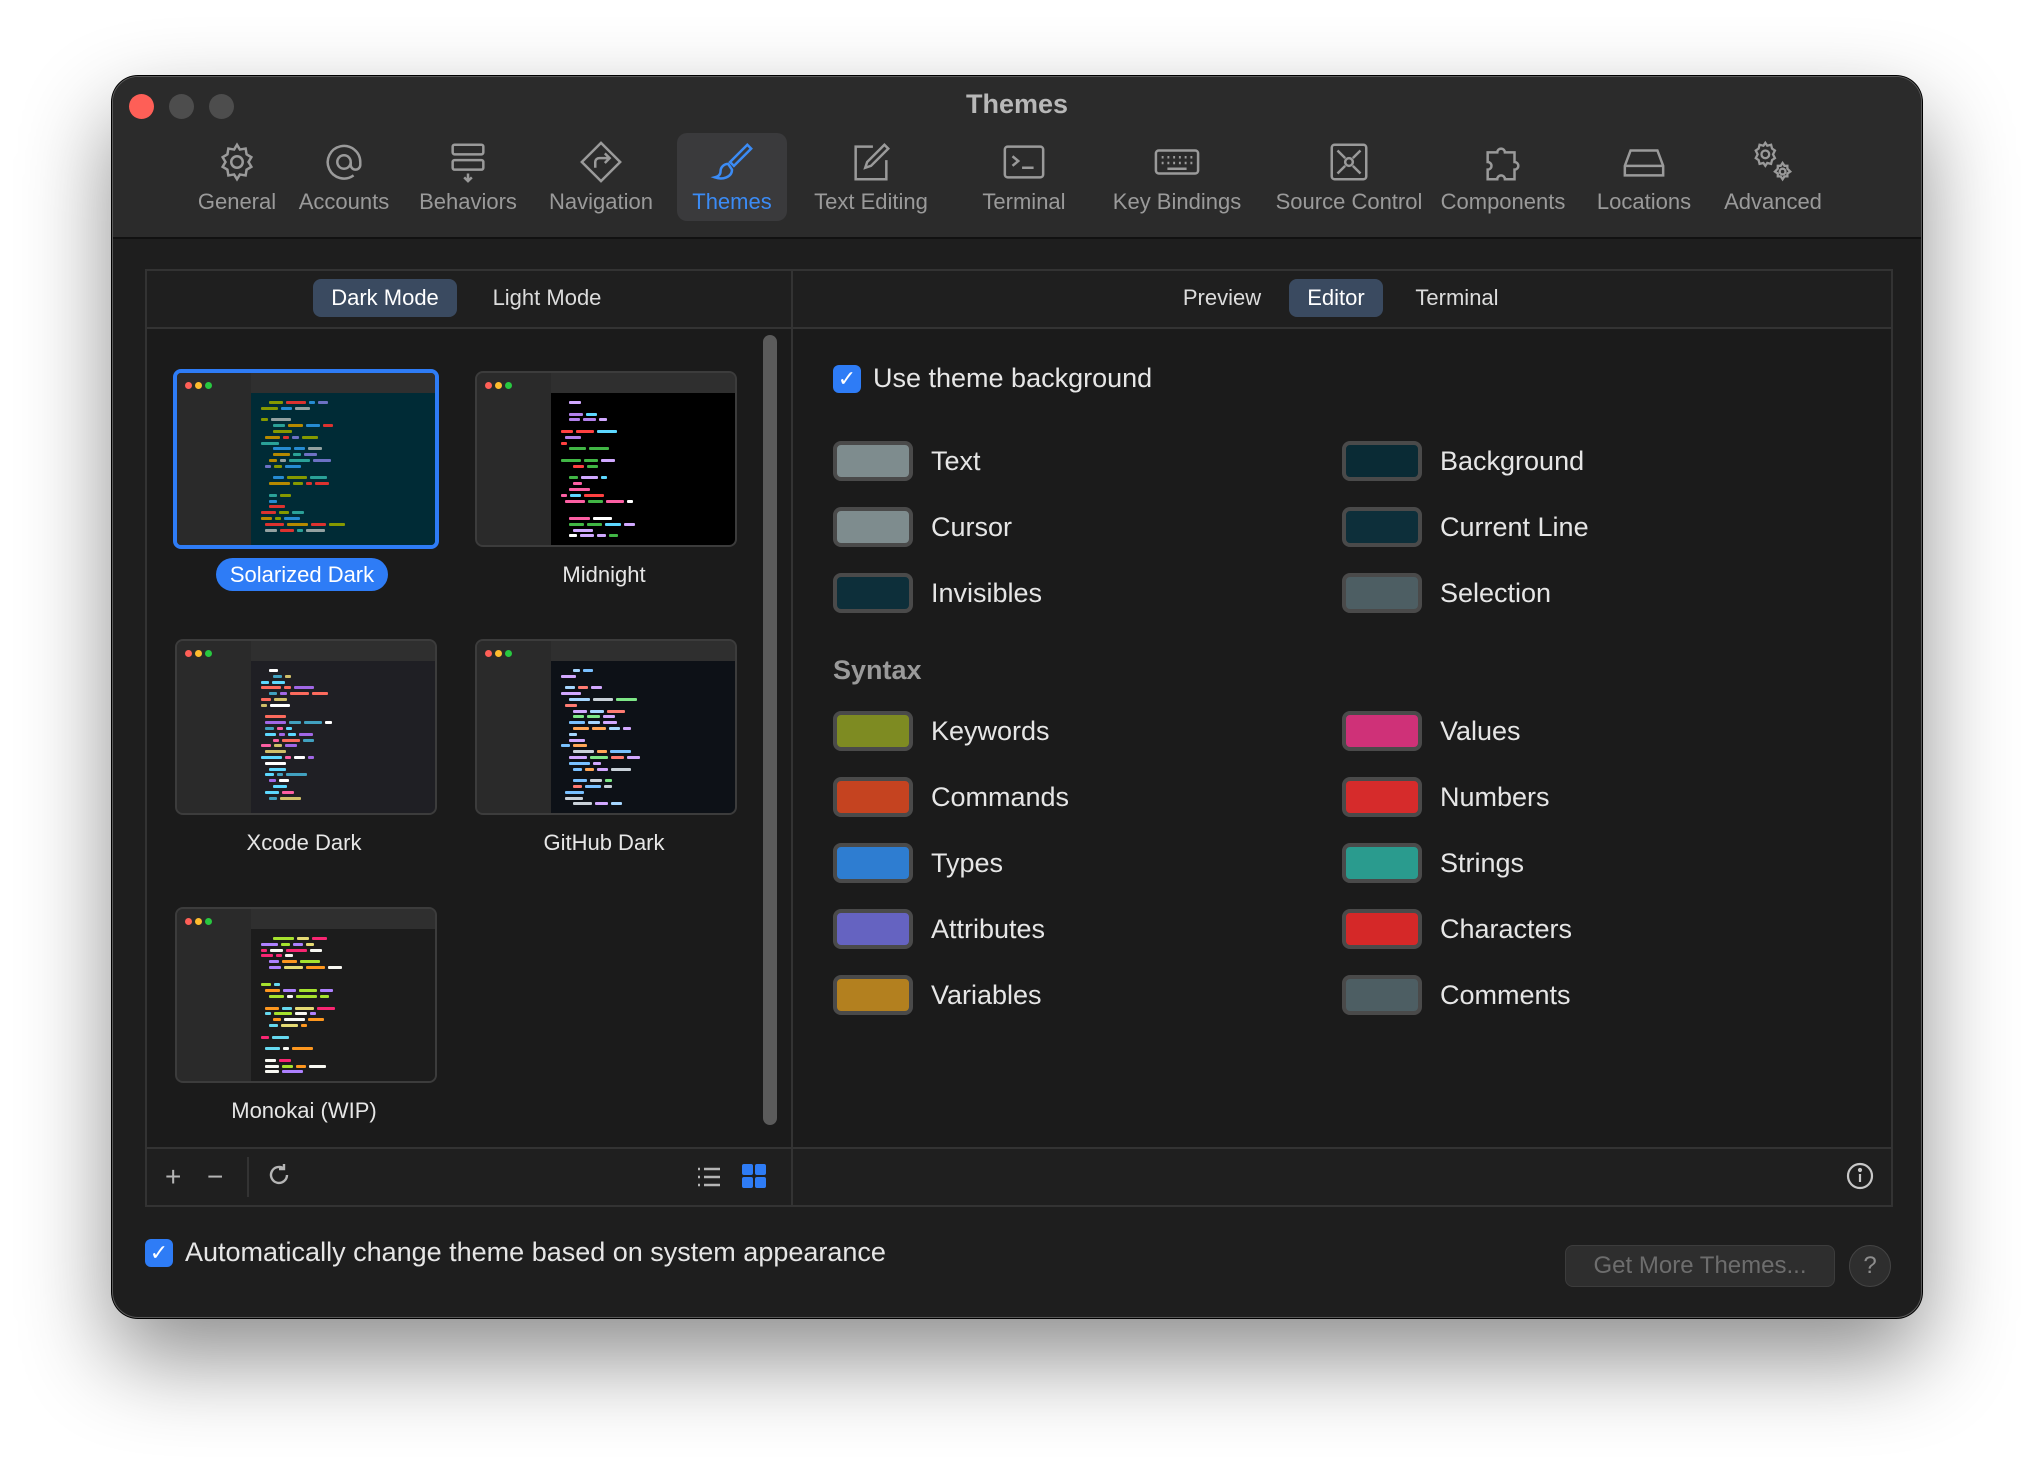 The height and width of the screenshot is (1464, 2032). I want to click on tab-components: Components, so click(1503, 177).